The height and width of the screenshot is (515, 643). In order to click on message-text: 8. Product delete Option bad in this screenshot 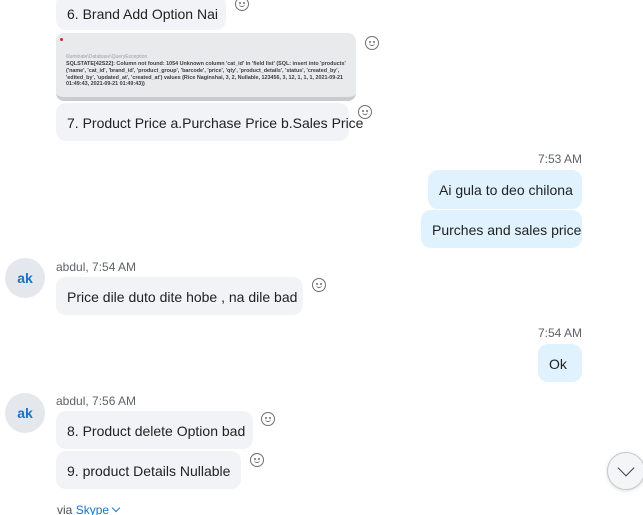, I will do `click(156, 431)`.